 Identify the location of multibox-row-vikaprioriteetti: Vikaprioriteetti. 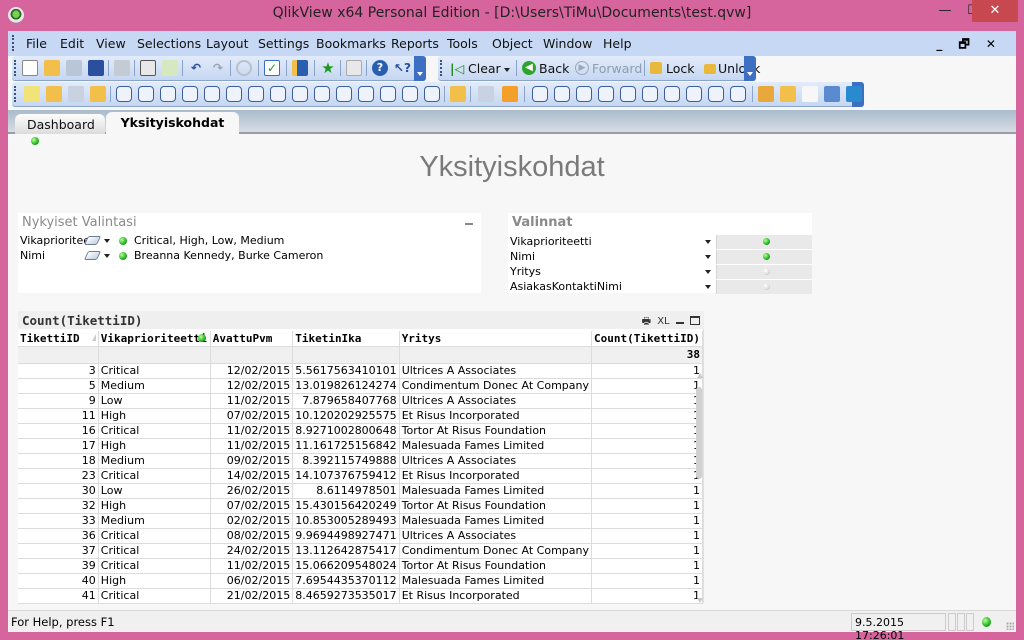
(661, 242).